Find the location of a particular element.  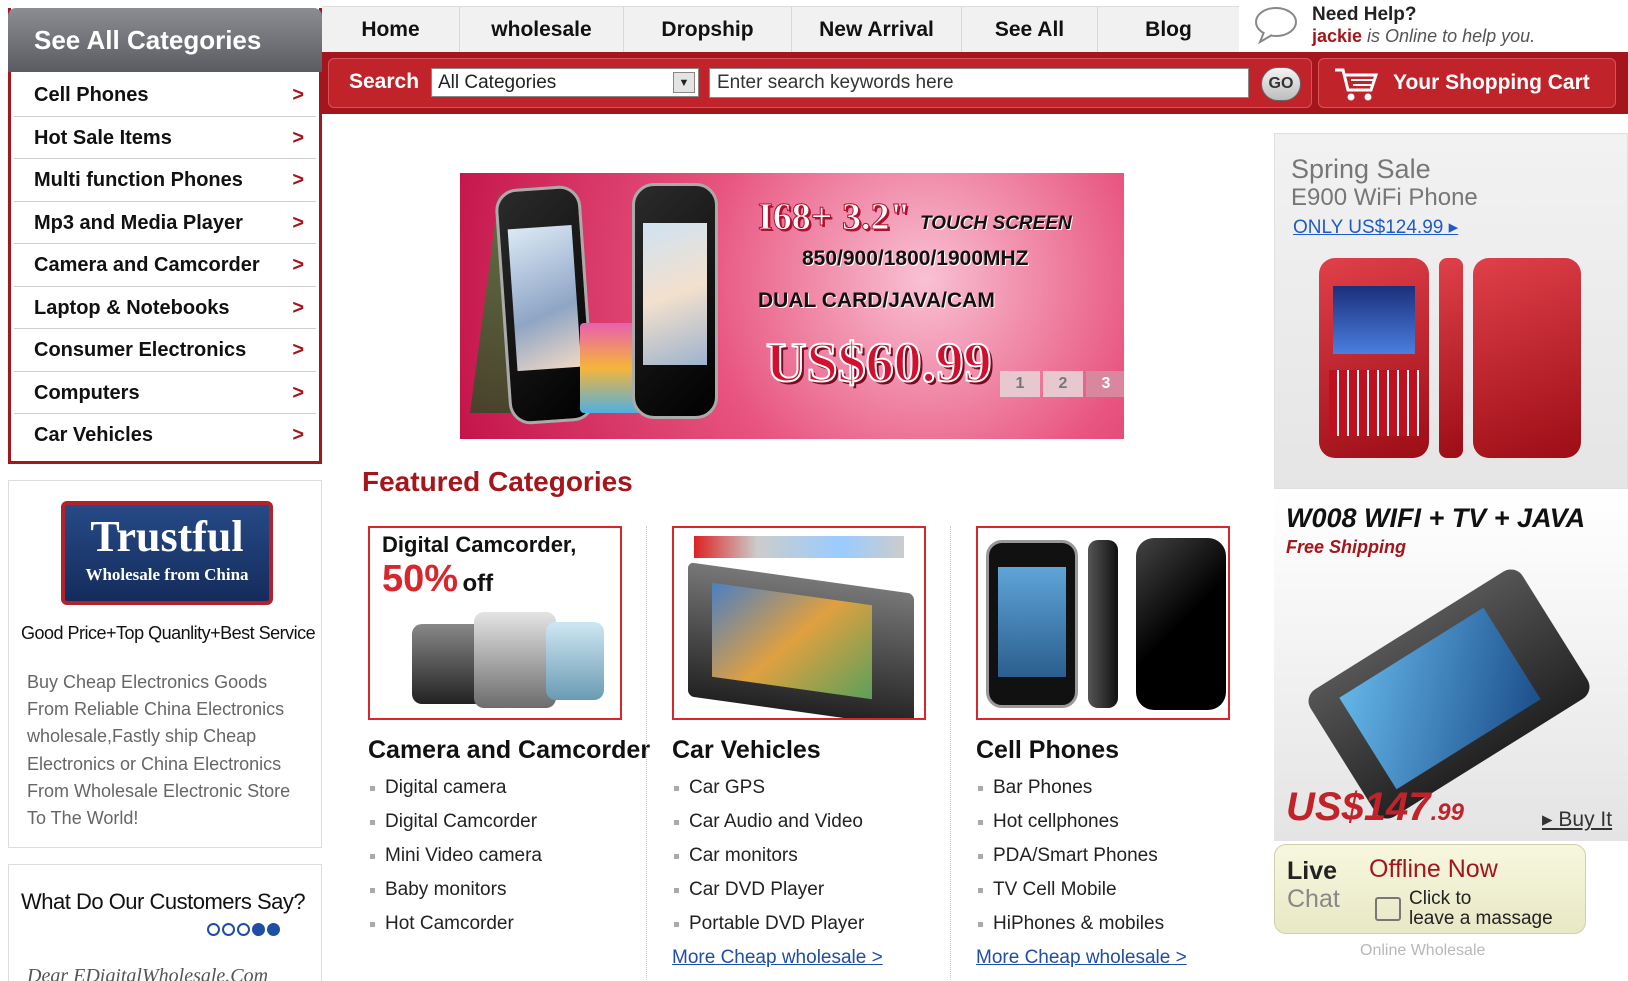

search-input: Enter search keywords here is located at coordinates (979, 83).